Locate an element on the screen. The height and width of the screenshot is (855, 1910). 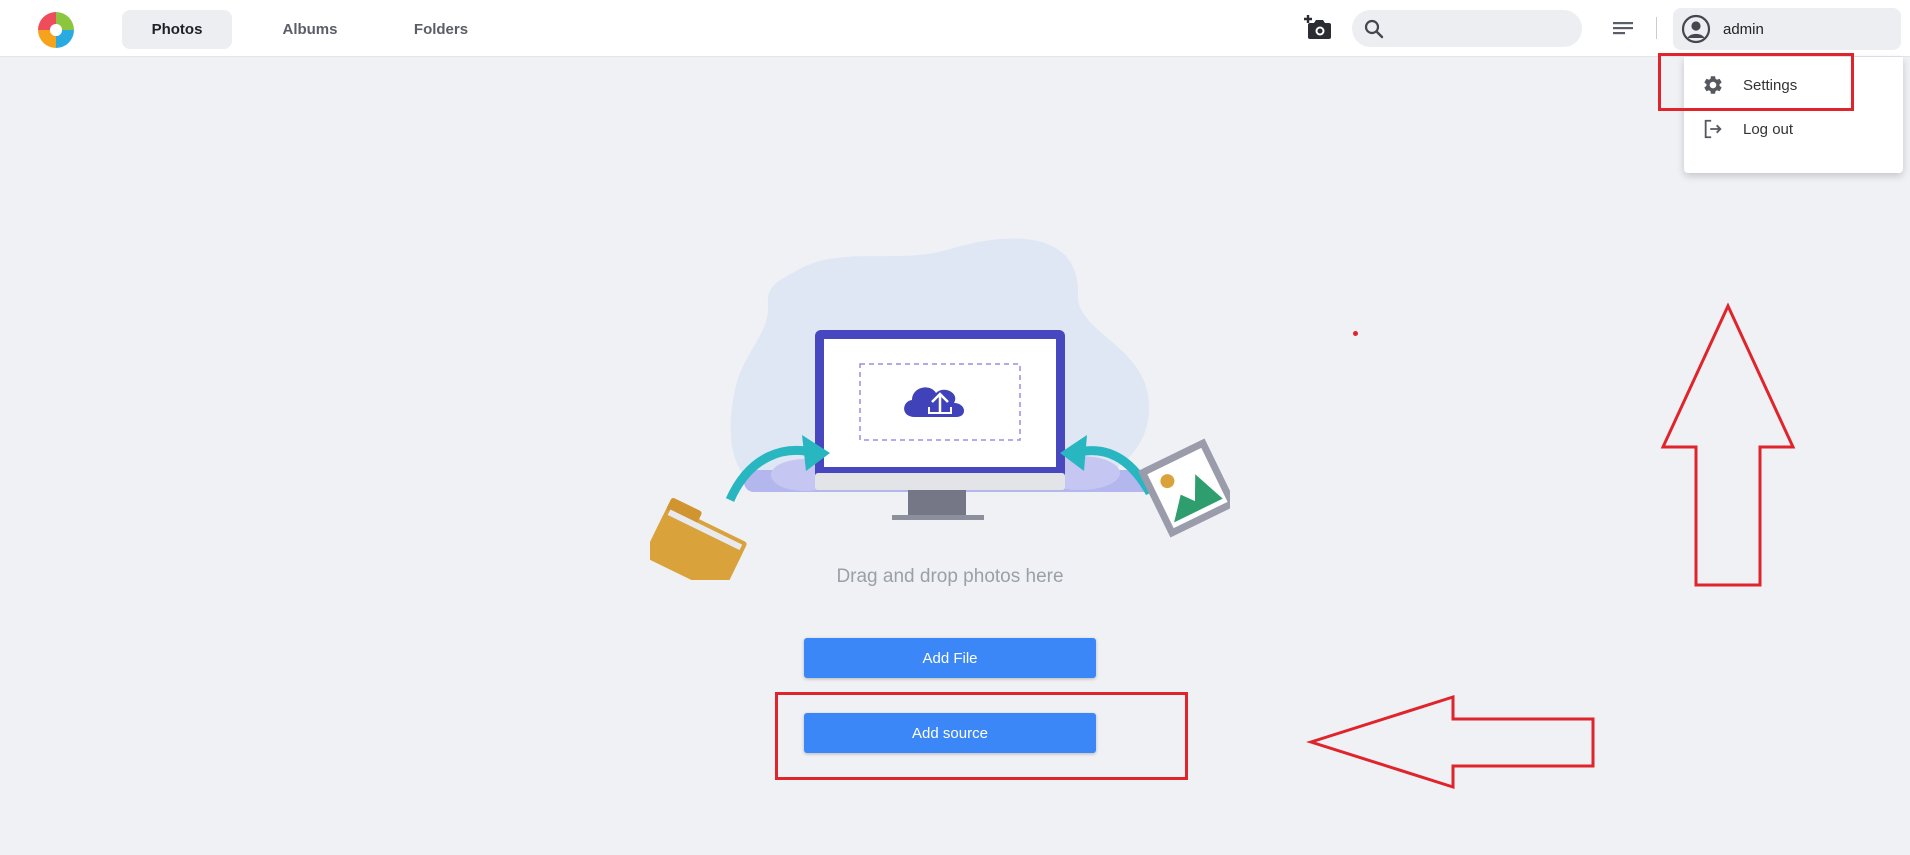
logout-label: Log out is located at coordinates (1768, 129).